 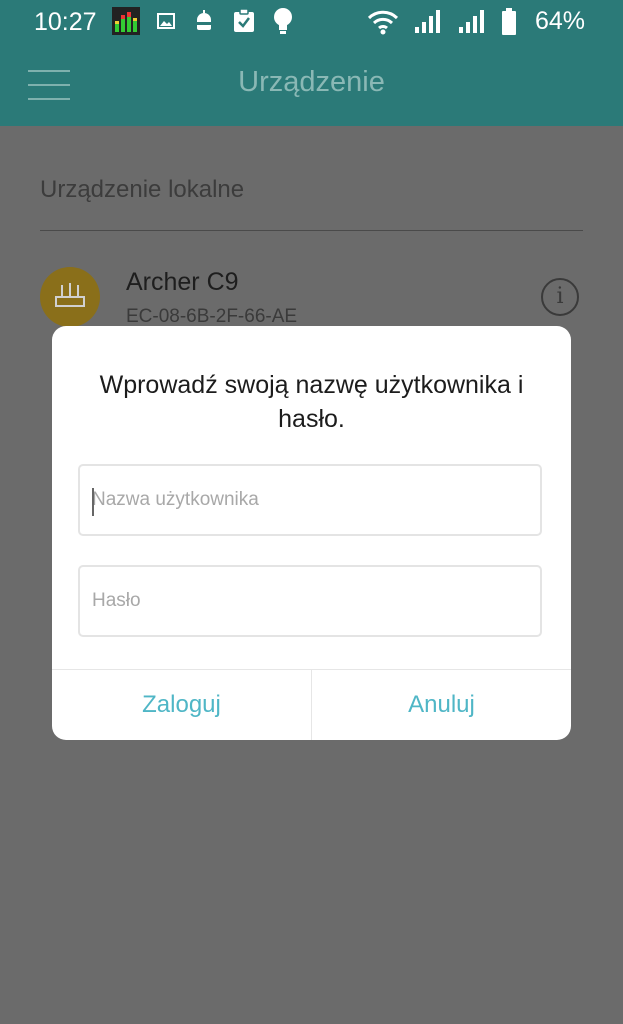 What do you see at coordinates (244, 20) in the screenshot?
I see `clipboard-check-icon` at bounding box center [244, 20].